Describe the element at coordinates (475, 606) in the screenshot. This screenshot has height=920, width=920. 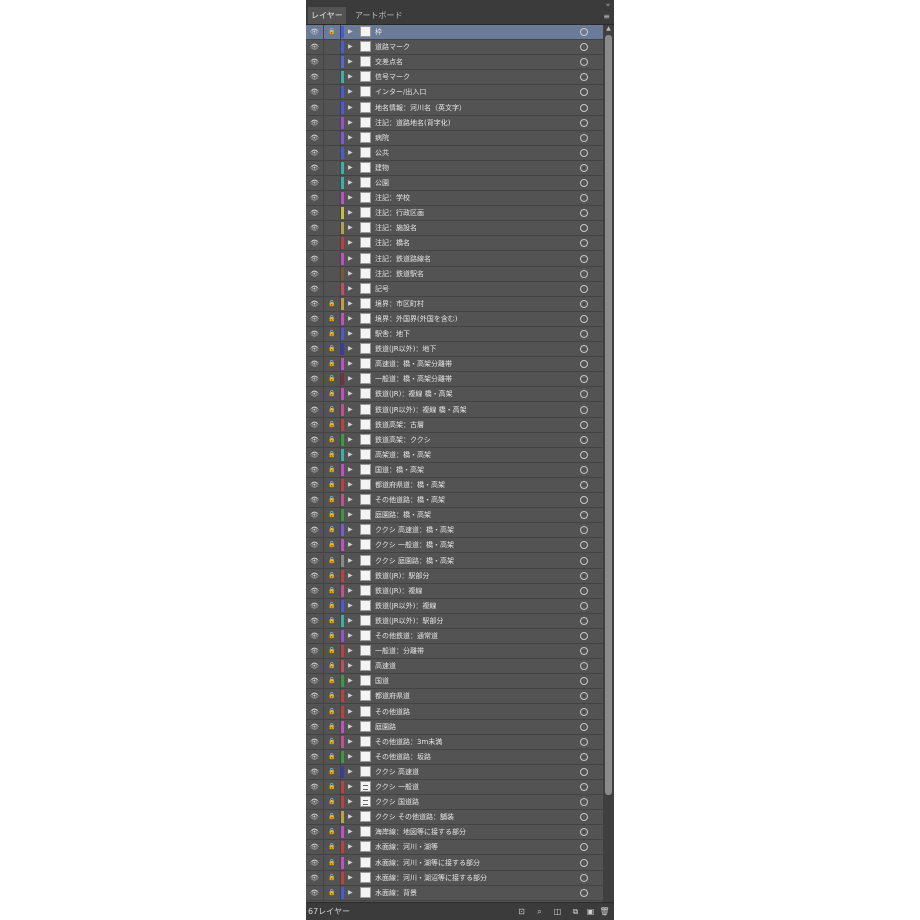
I see `layer-name: 鉄道(JR以外)：複線` at that location.